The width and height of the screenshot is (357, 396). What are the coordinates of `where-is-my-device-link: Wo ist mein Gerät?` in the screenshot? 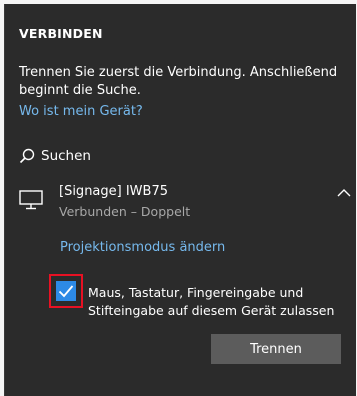 It's located at (81, 111).